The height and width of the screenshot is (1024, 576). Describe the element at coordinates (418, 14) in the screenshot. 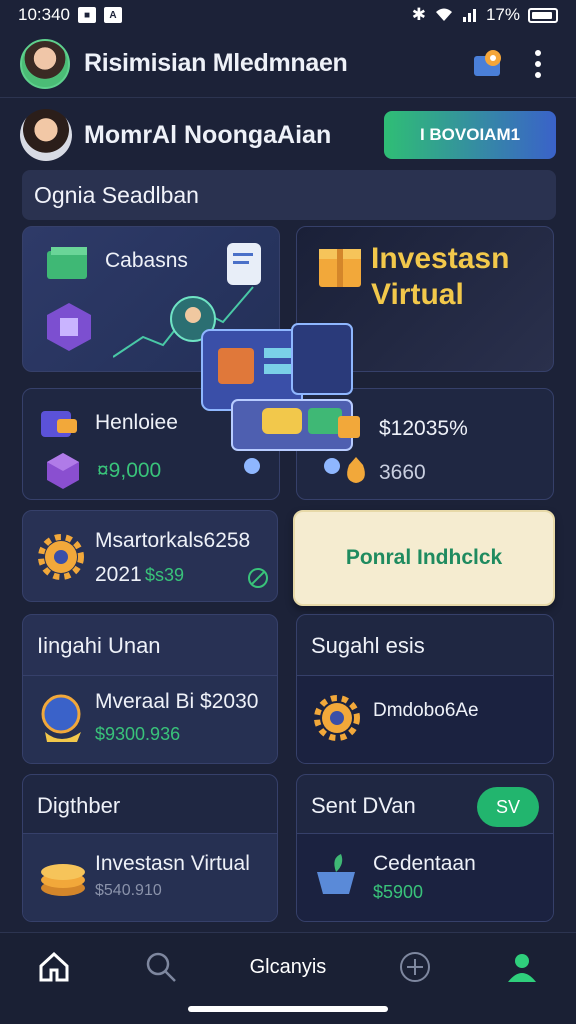

I see `bluetooth-icon: ✱` at that location.